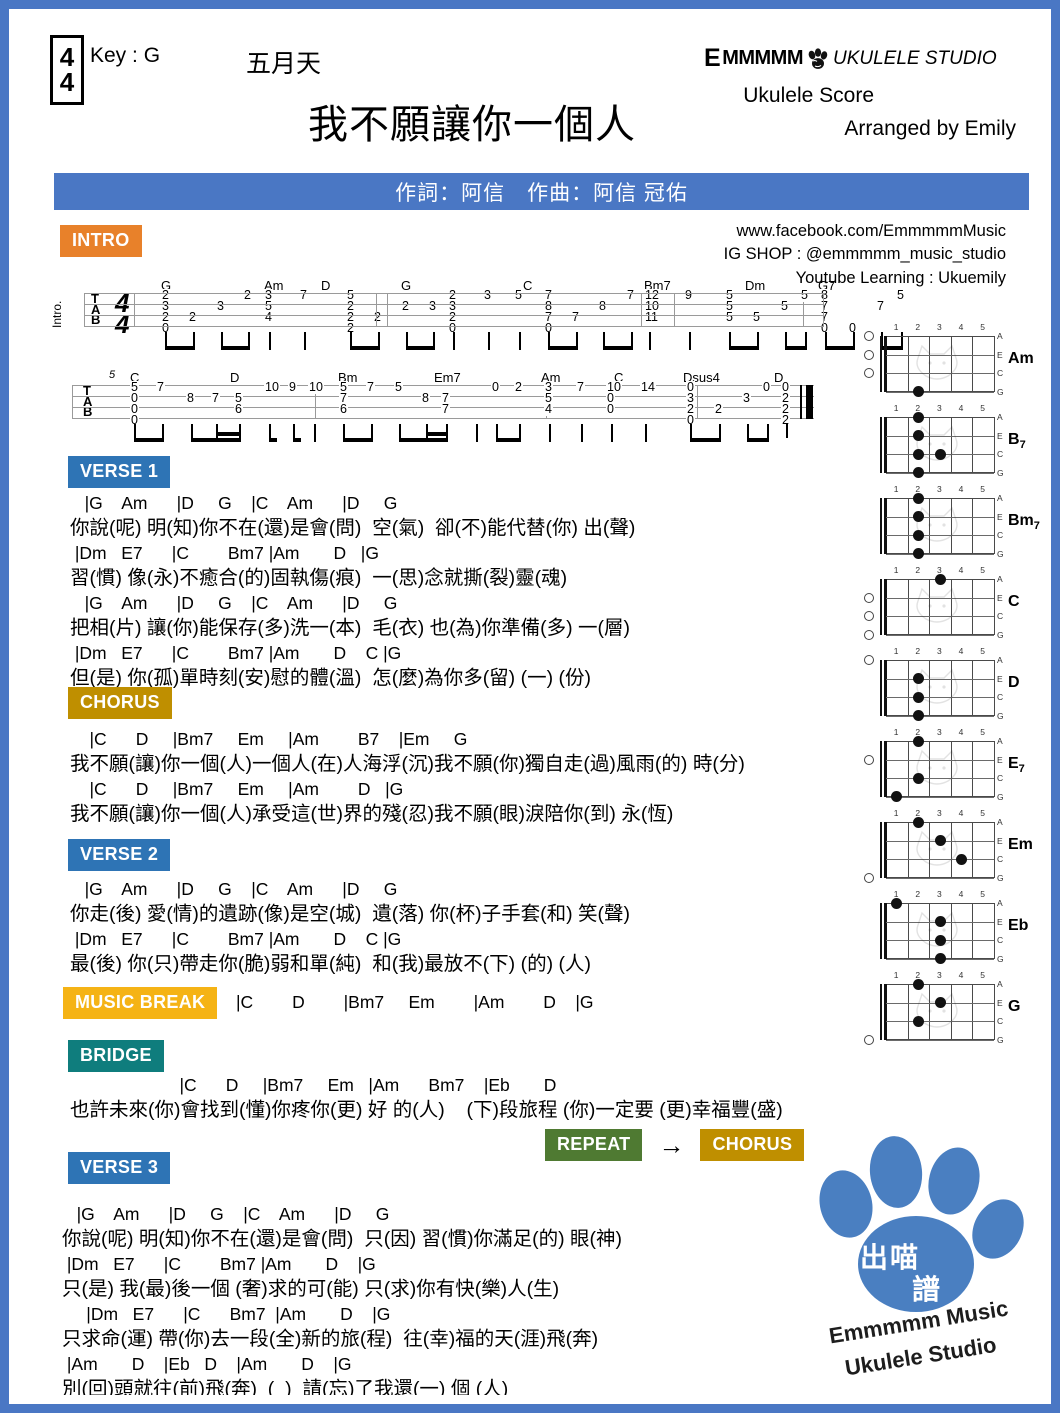 Image resolution: width=1060 pixels, height=1413 pixels. I want to click on chord-name-label: Em, so click(1020, 844).